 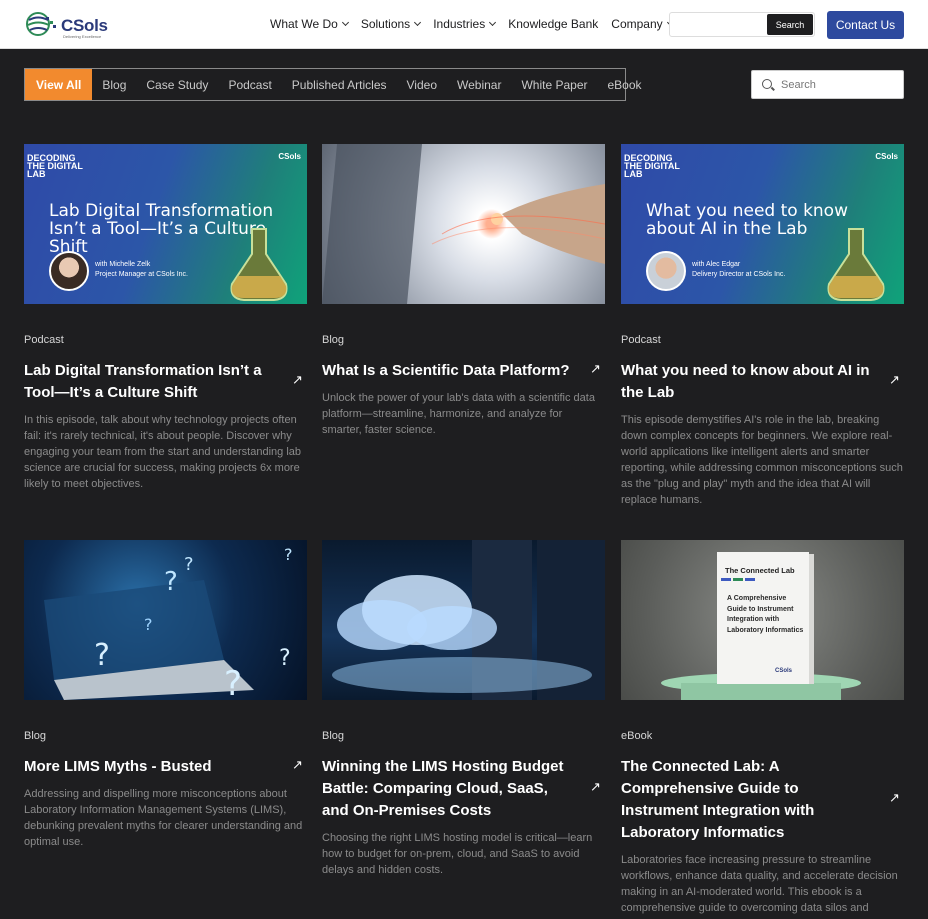 What do you see at coordinates (784, 671) in the screenshot?
I see `book-brand: CSols` at bounding box center [784, 671].